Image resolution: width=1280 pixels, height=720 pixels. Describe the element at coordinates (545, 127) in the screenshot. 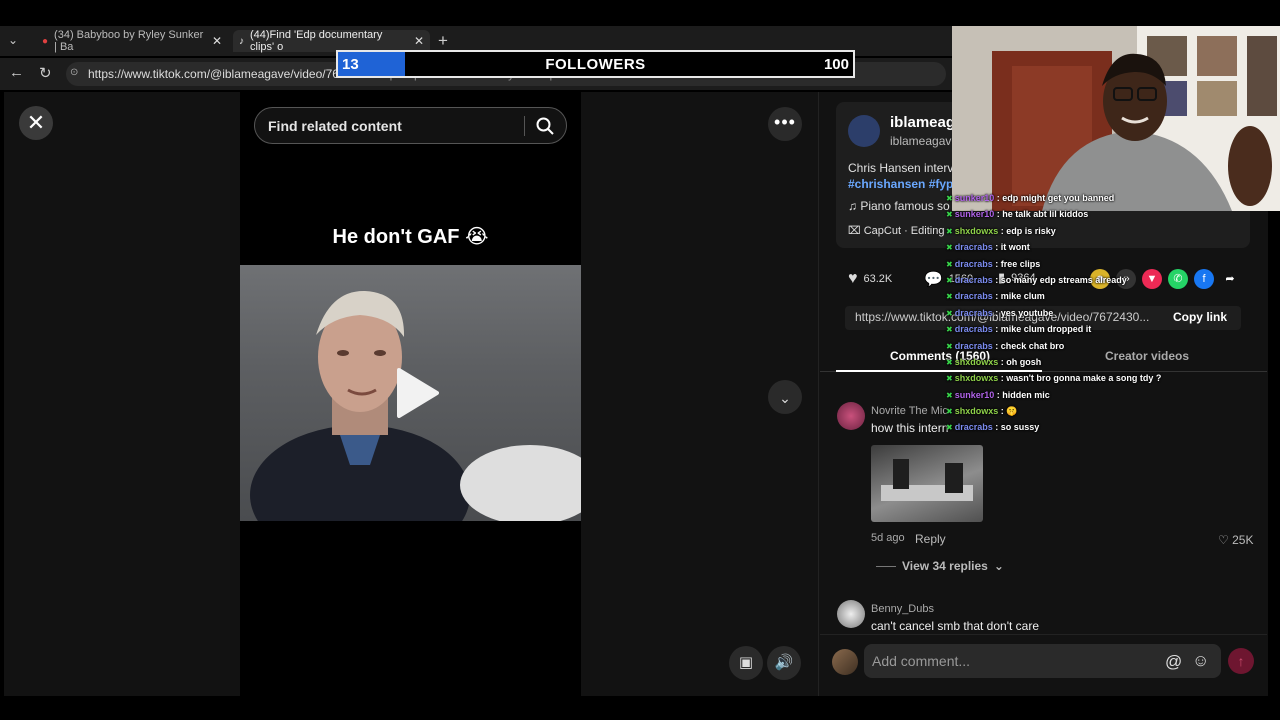

I see `search-icon` at that location.